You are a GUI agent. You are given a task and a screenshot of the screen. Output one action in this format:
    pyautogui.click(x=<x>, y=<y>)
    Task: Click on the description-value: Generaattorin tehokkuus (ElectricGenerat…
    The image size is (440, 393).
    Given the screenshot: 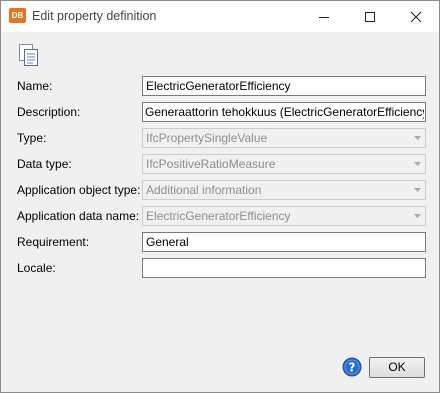 What is the action you would take?
    pyautogui.click(x=284, y=112)
    